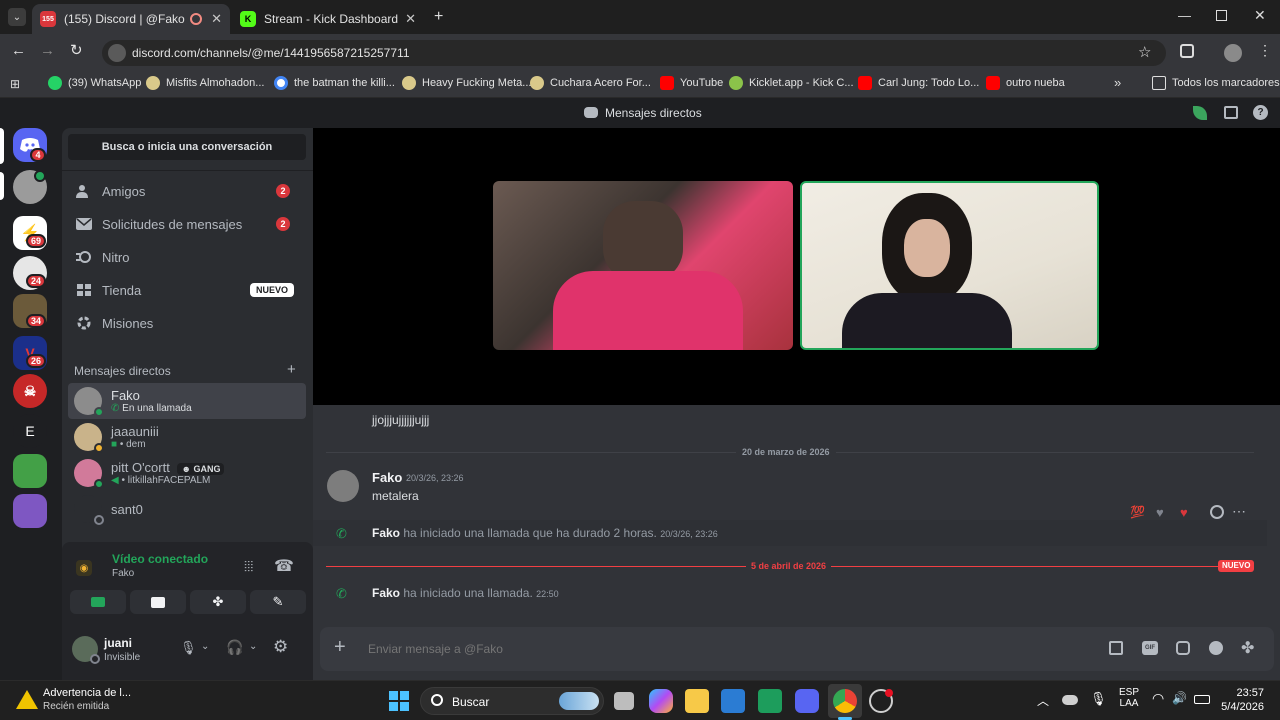  Describe the element at coordinates (661, 701) in the screenshot. I see `copilot-icon` at that location.